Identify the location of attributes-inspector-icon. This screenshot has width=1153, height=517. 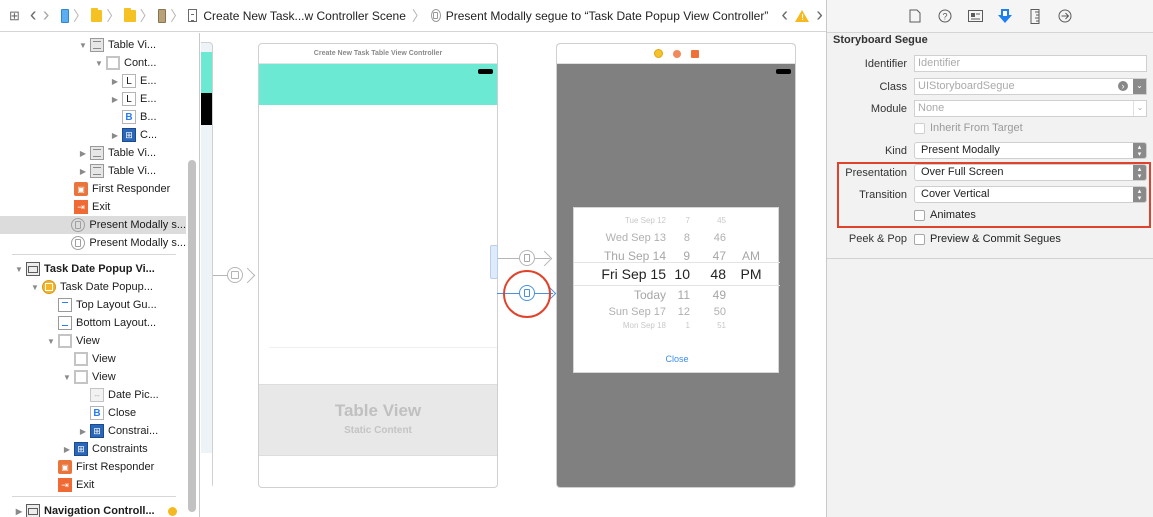
(1005, 16).